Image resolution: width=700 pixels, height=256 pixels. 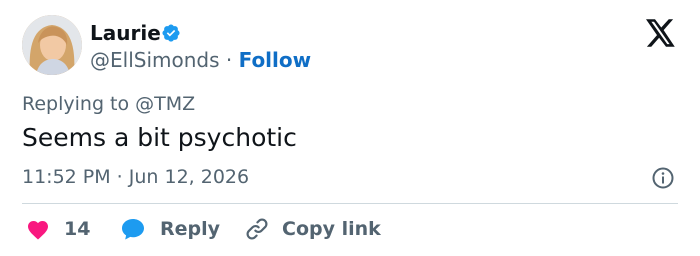 I want to click on speech-bubble-icon, so click(x=133, y=229).